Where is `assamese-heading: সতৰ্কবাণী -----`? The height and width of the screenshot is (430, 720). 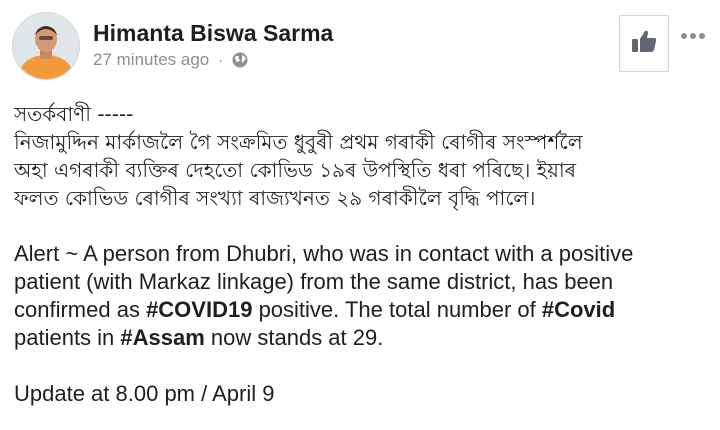 assamese-heading: সতৰ্কবাণী ----- is located at coordinates (74, 114).